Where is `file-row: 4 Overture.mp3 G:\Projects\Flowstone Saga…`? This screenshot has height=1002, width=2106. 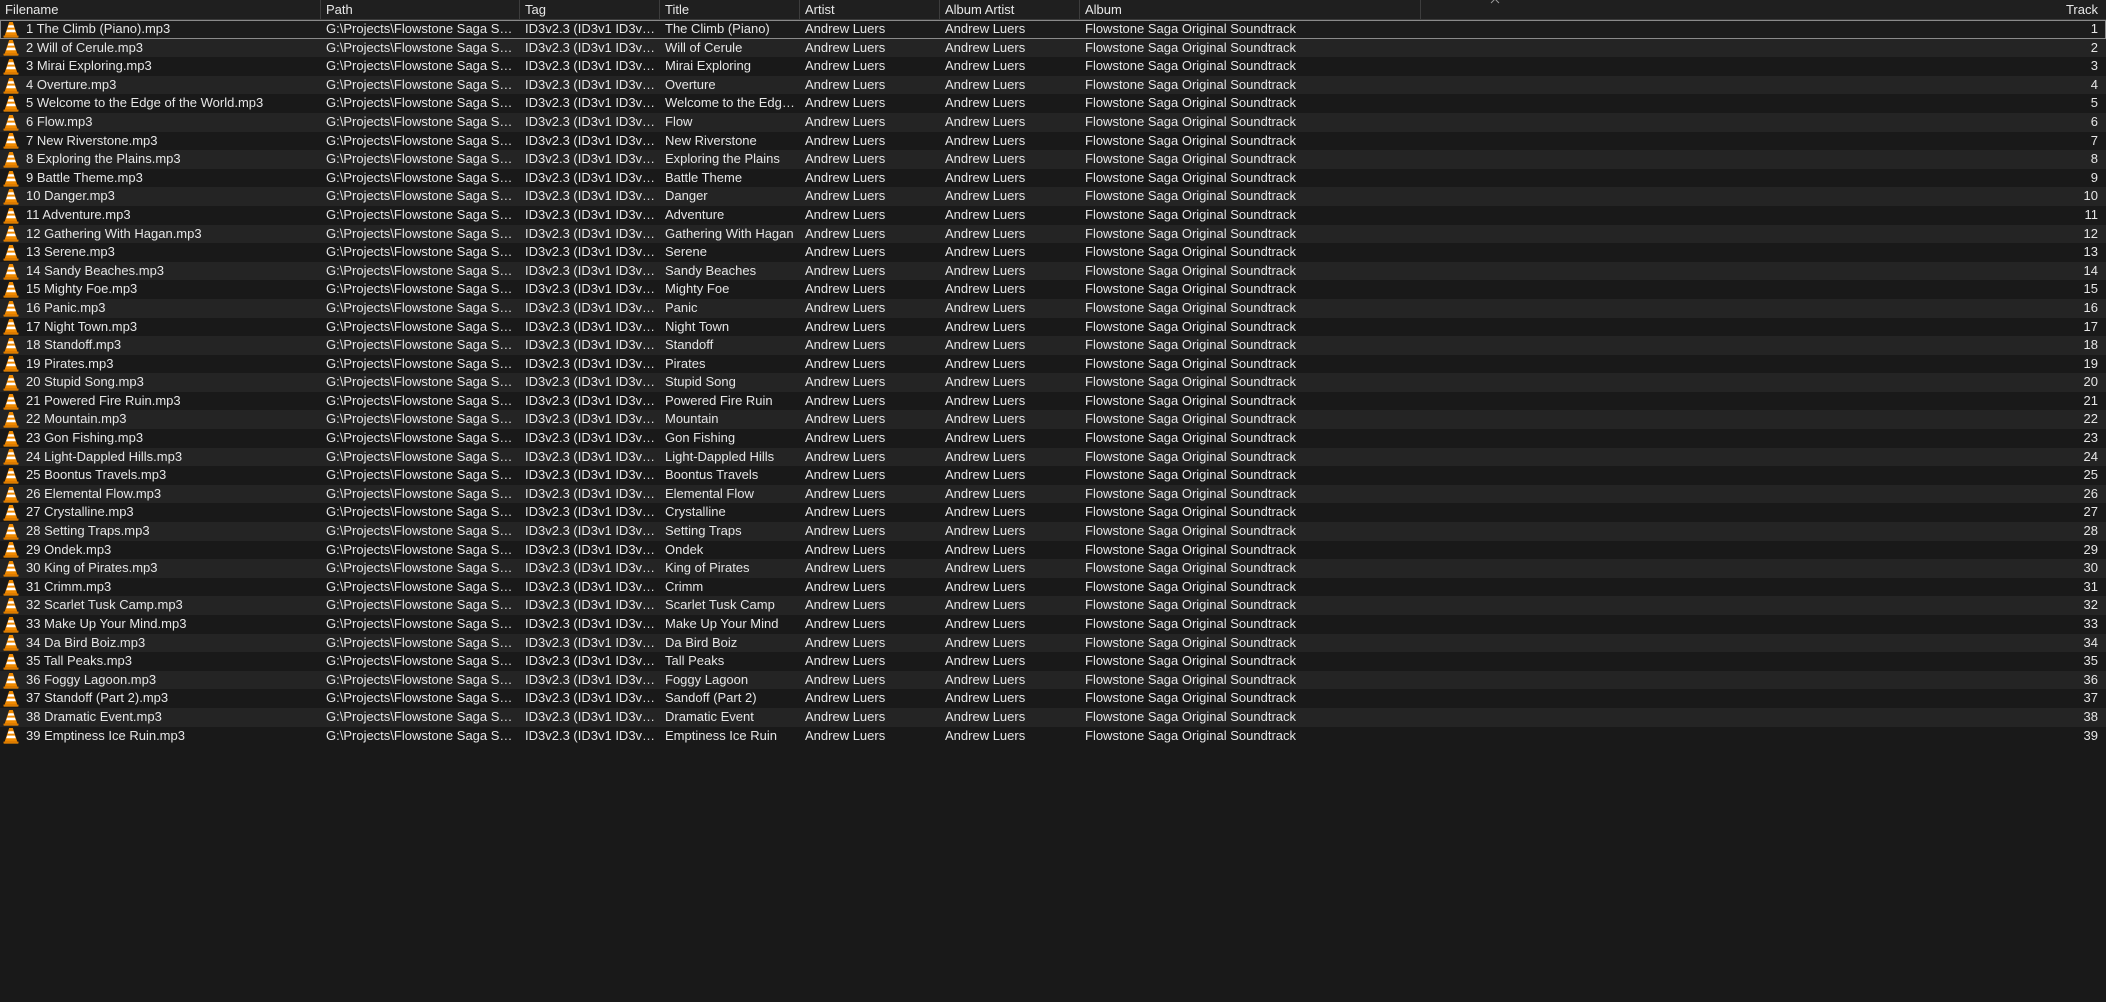
file-row: 4 Overture.mp3 G:\Projects\Flowstone Saga… is located at coordinates (1053, 85).